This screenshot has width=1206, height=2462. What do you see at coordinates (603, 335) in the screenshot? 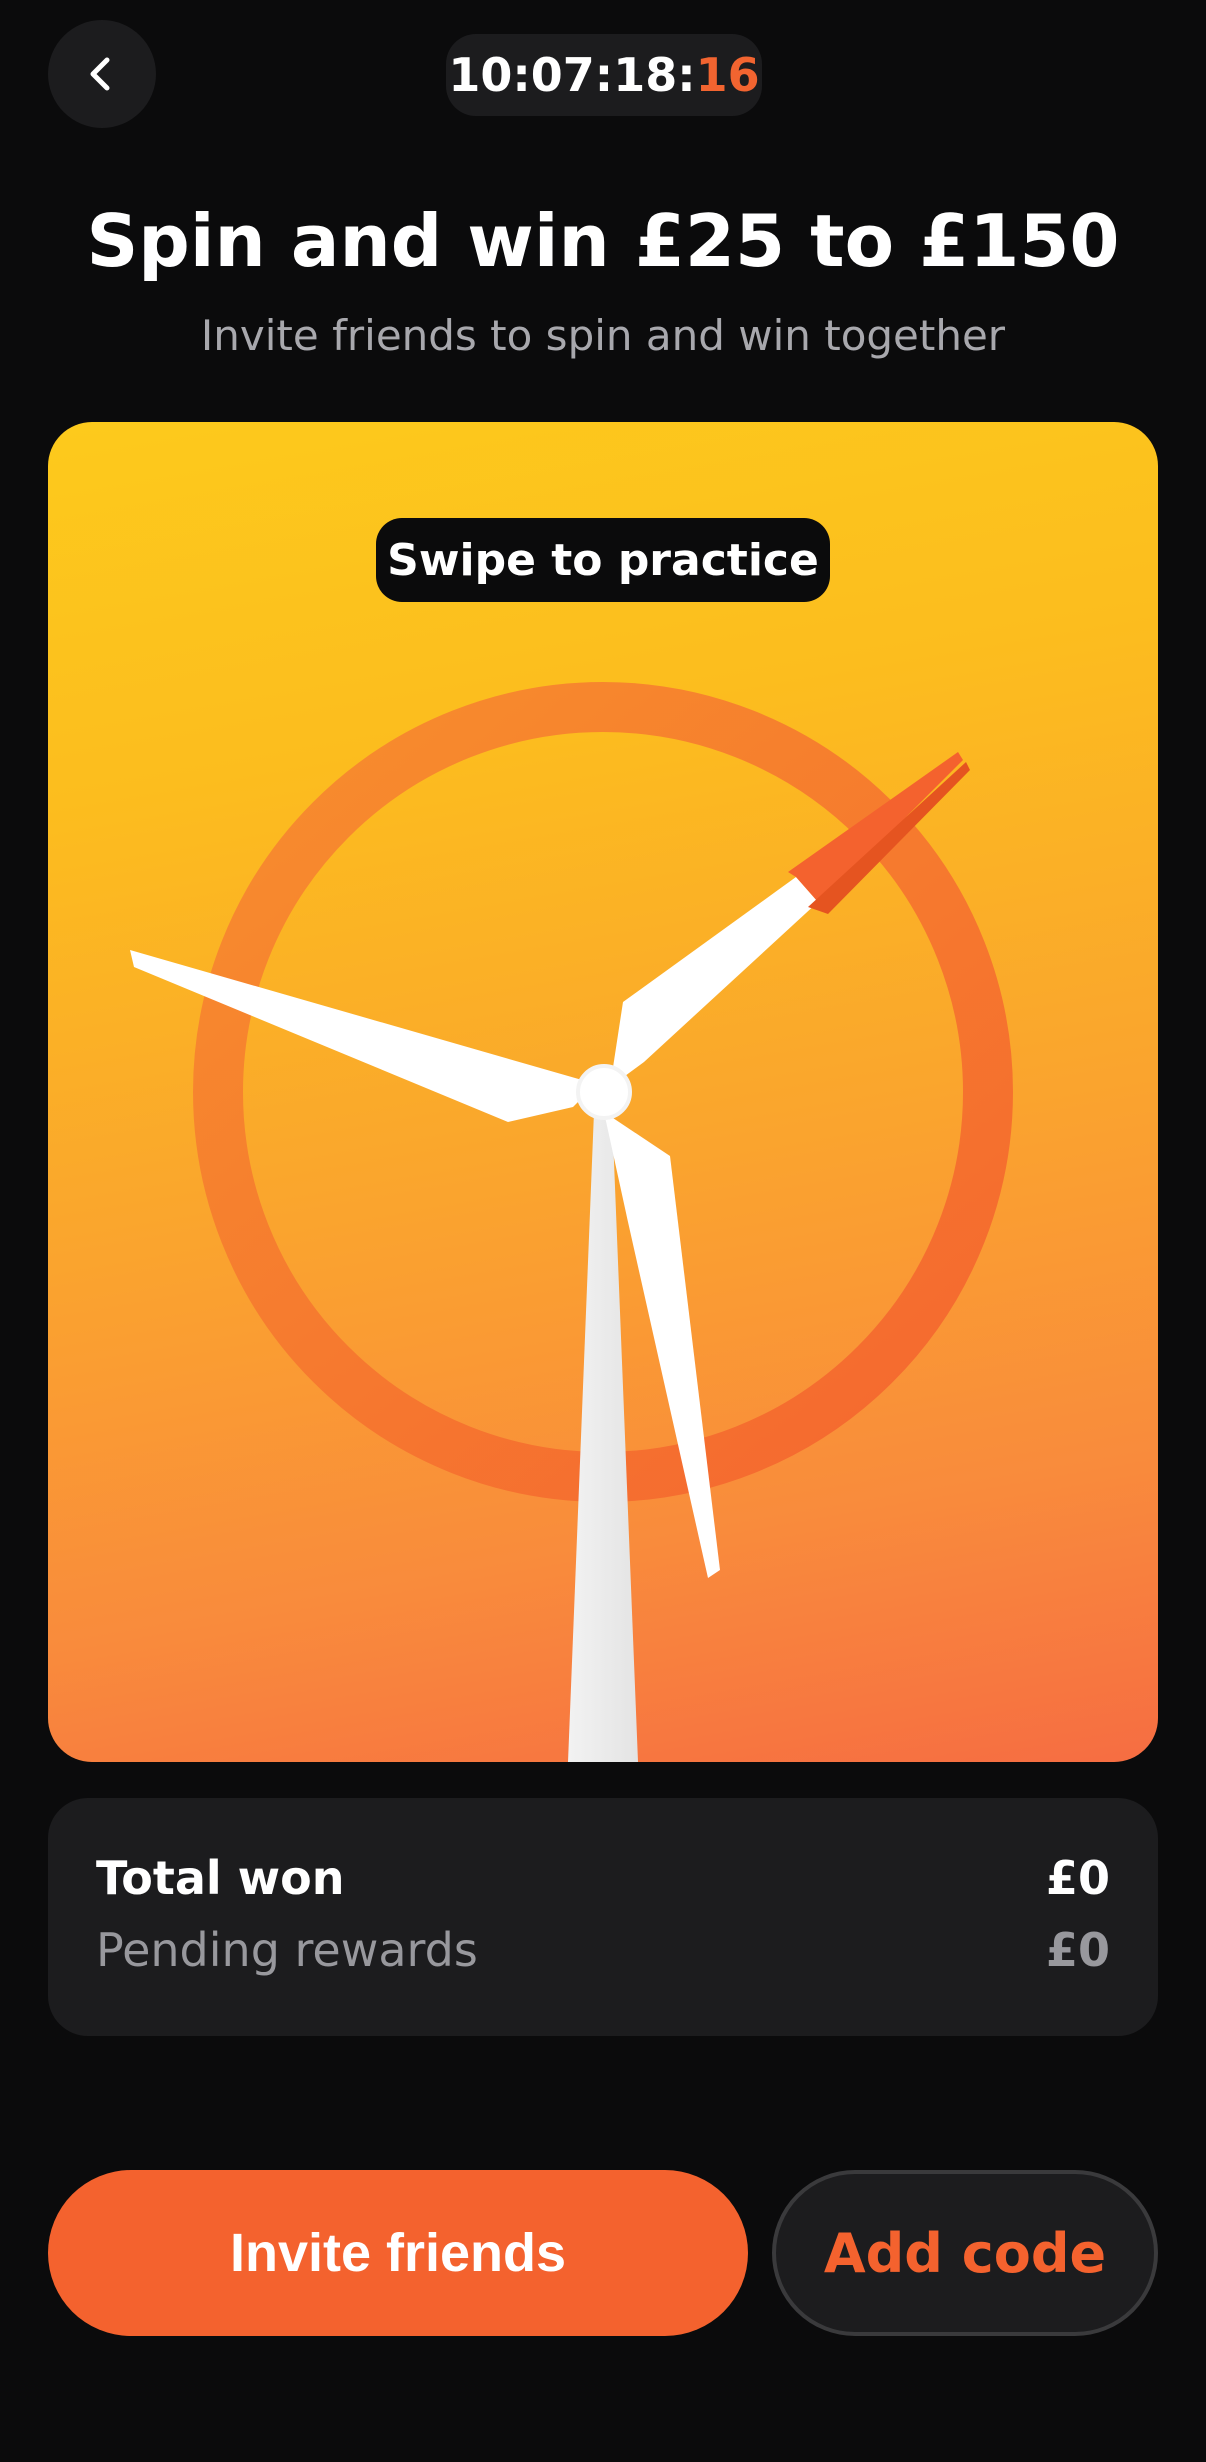
I see `page-subtitle: Invite friends to spin and win together` at bounding box center [603, 335].